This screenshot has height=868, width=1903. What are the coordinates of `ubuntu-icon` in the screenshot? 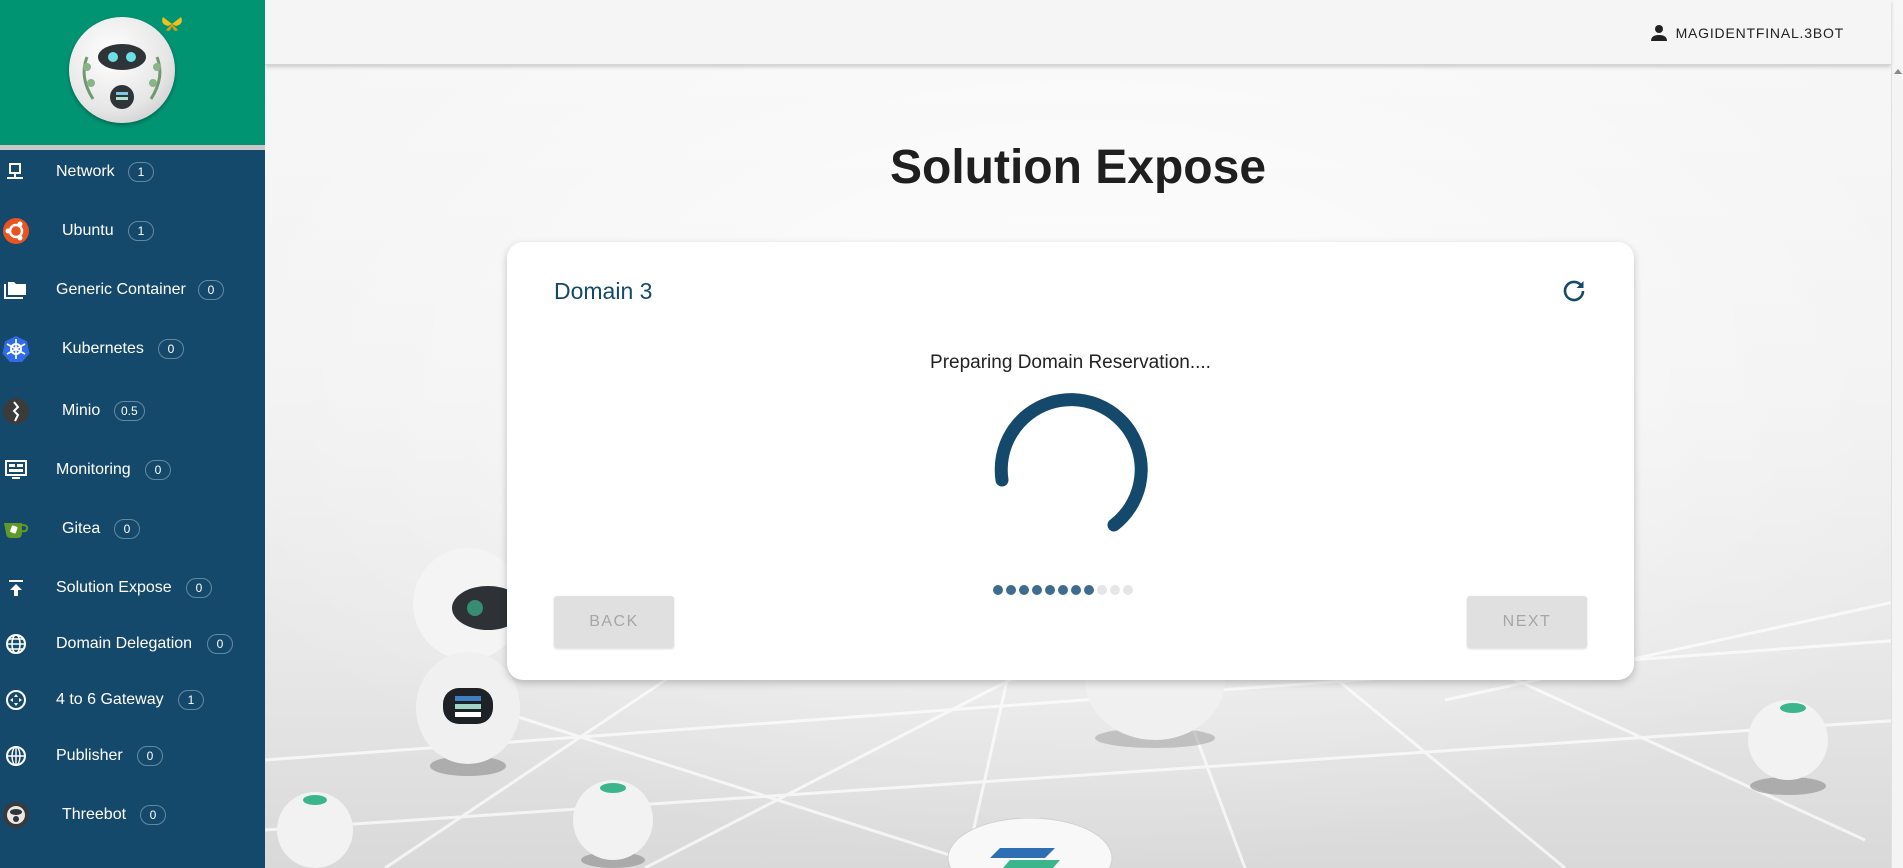 It's located at (16, 231).